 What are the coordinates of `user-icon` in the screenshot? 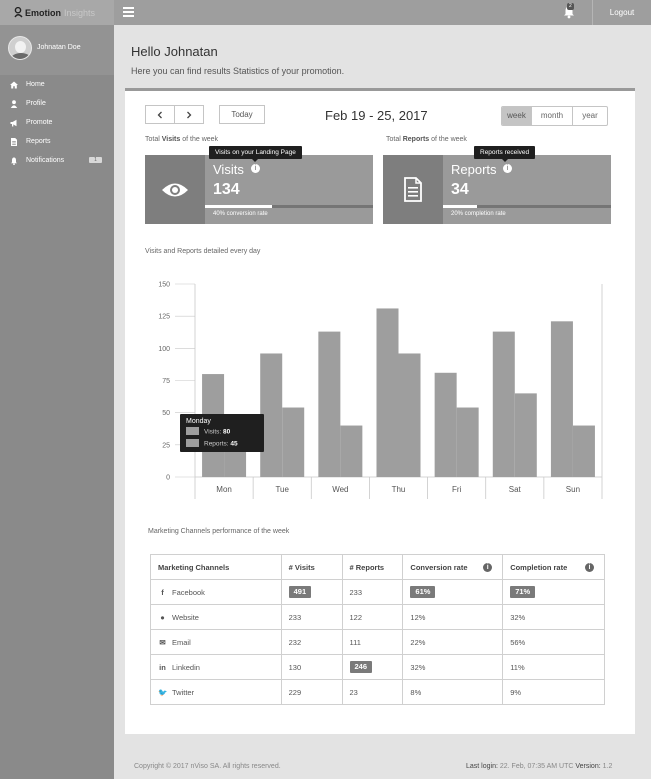 It's located at (14, 103).